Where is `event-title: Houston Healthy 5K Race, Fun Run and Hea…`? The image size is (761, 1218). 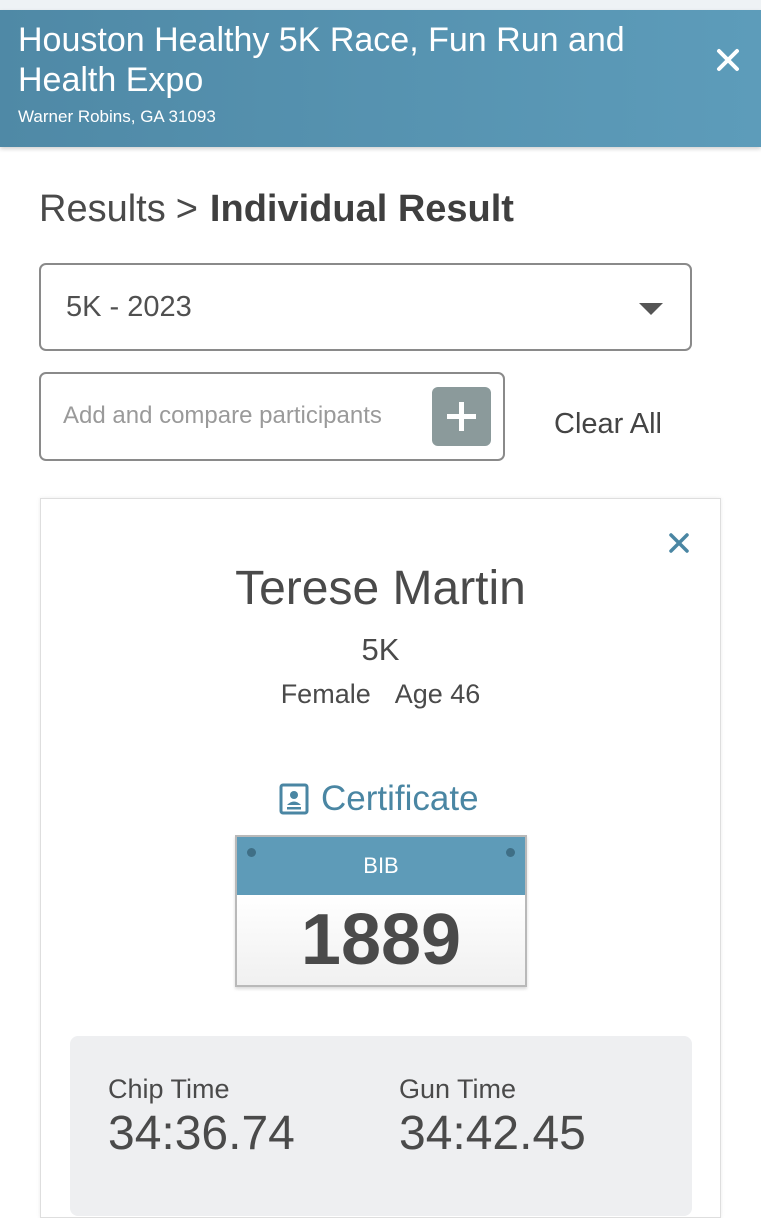 event-title: Houston Healthy 5K Race, Fun Run and Hea… is located at coordinates (321, 60).